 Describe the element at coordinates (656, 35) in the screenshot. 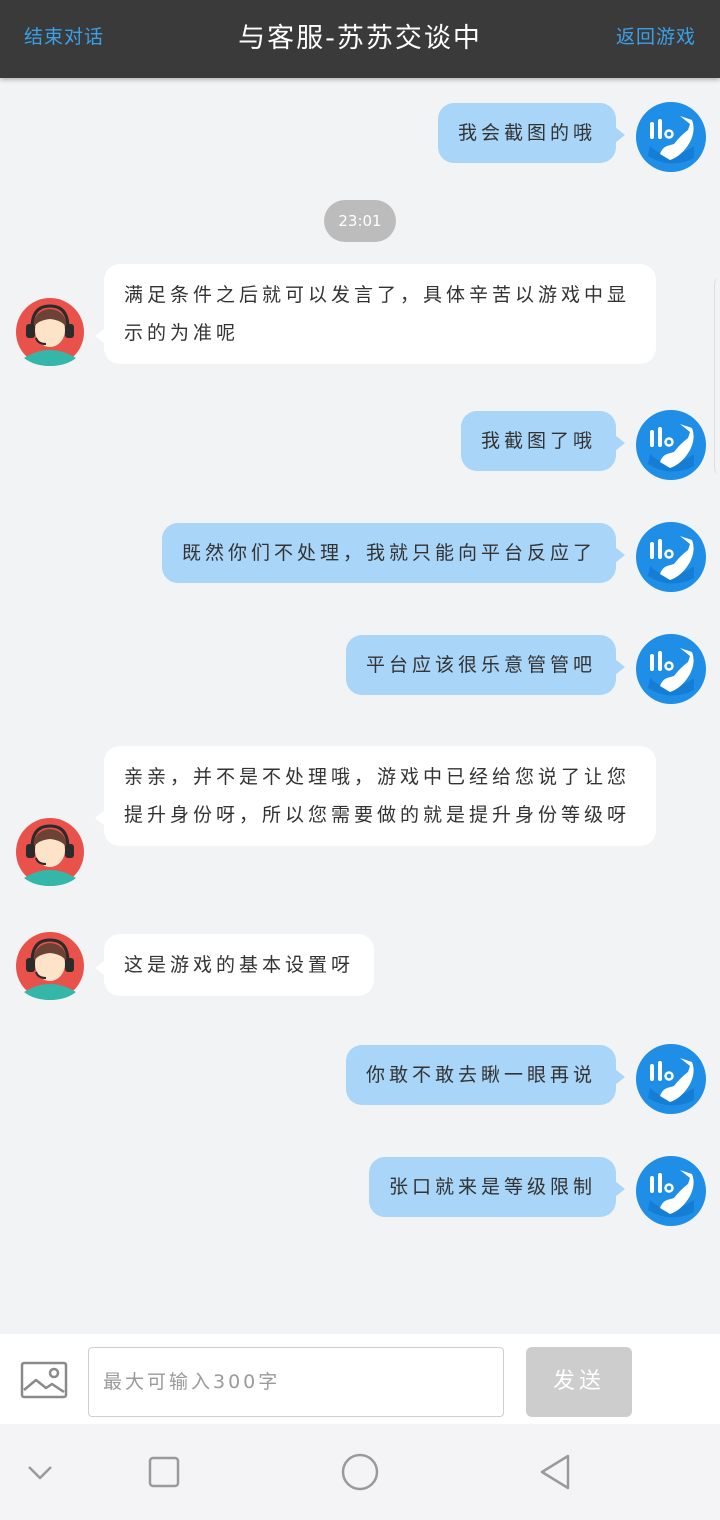

I see `back-to-game-button: 返回游戏` at that location.